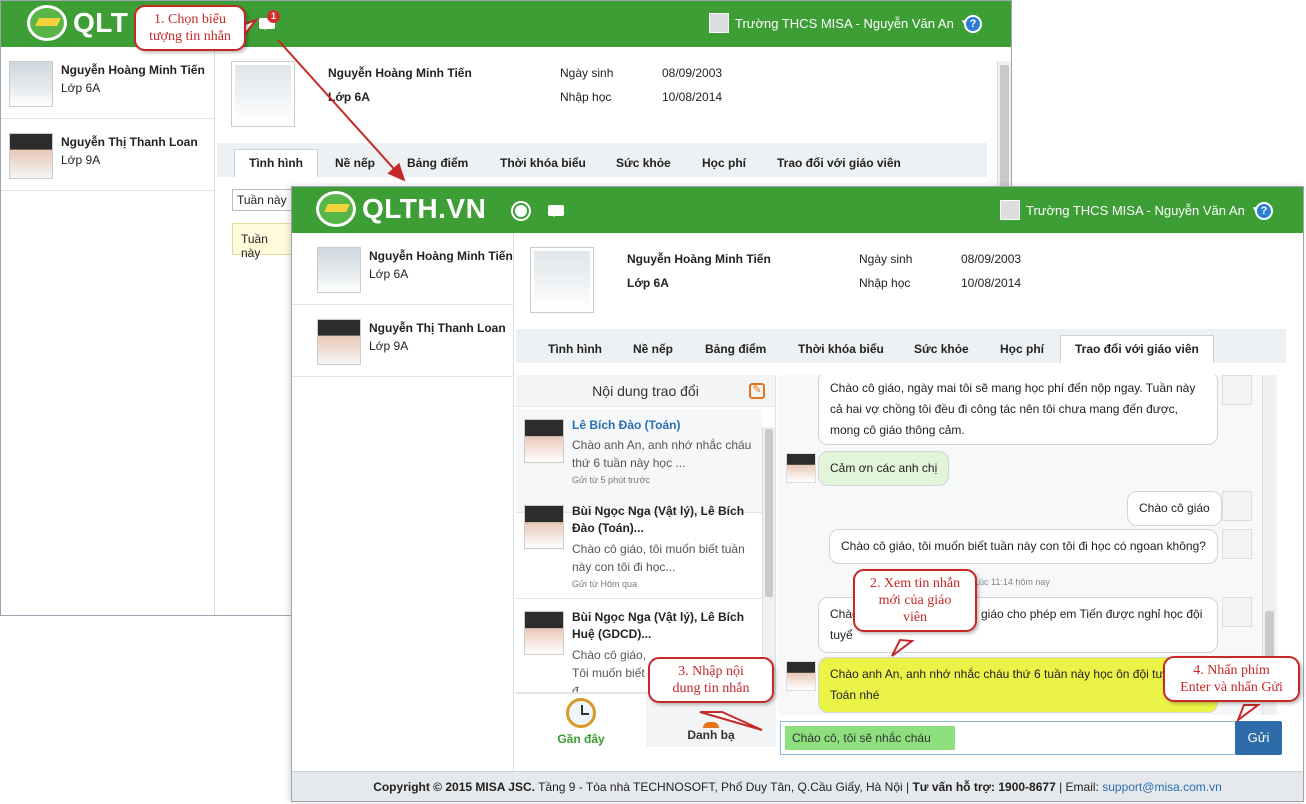 This screenshot has height=804, width=1306. I want to click on recent-tab: Gần đây, so click(581, 720).